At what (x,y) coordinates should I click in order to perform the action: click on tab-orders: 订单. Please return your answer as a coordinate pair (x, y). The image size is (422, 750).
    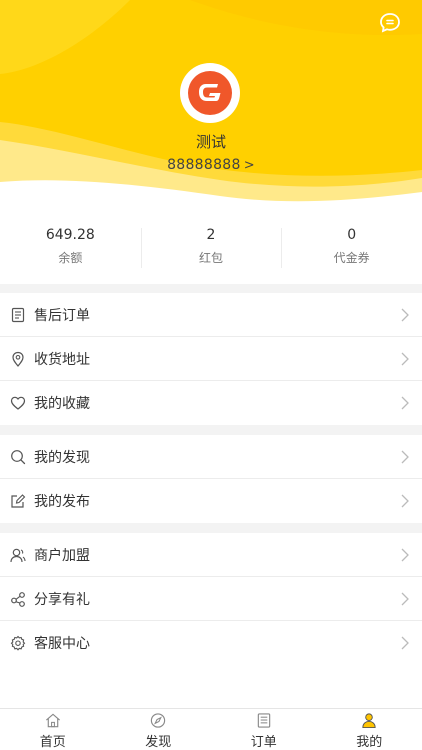
    Looking at the image, I should click on (264, 729).